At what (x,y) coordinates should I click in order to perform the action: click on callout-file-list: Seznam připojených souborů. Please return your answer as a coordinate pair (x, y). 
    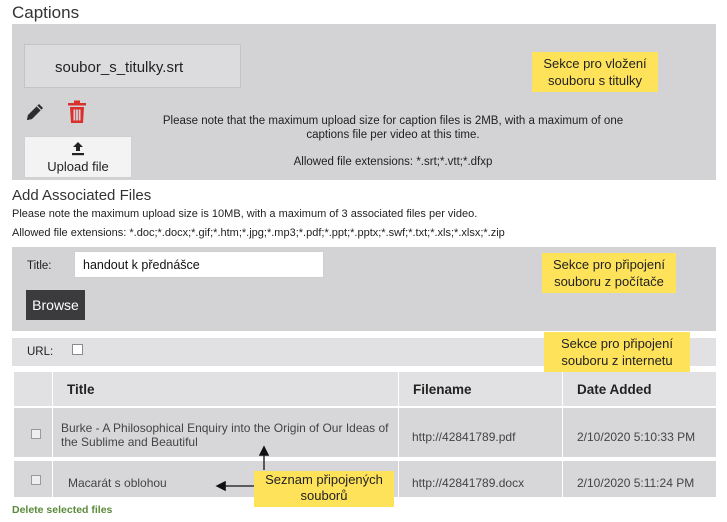
    Looking at the image, I should click on (324, 489).